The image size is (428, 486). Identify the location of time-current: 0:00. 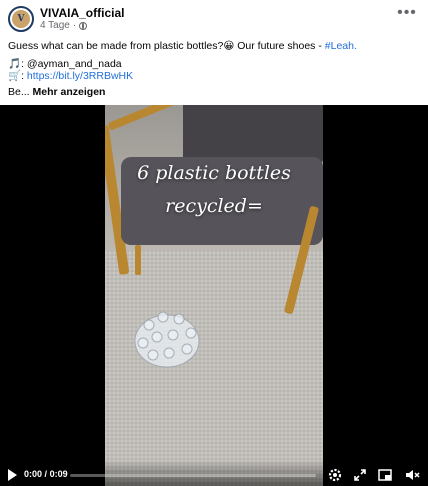
(33, 474).